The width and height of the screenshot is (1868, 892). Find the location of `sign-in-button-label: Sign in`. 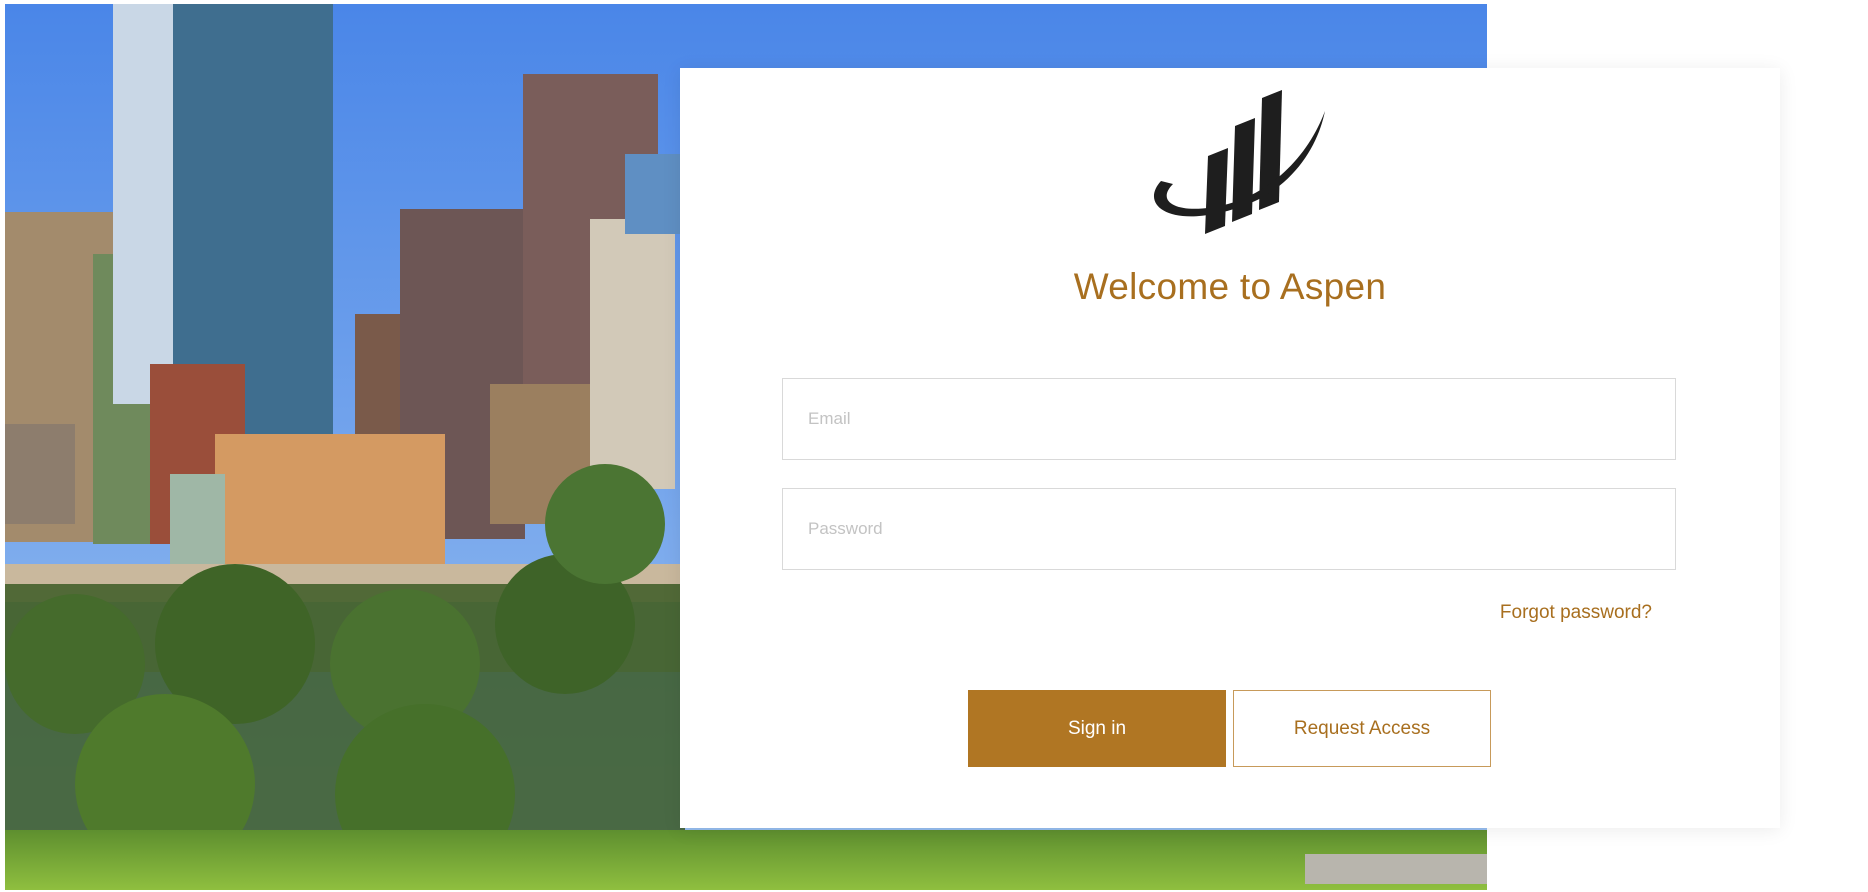

sign-in-button-label: Sign in is located at coordinates (1097, 728).